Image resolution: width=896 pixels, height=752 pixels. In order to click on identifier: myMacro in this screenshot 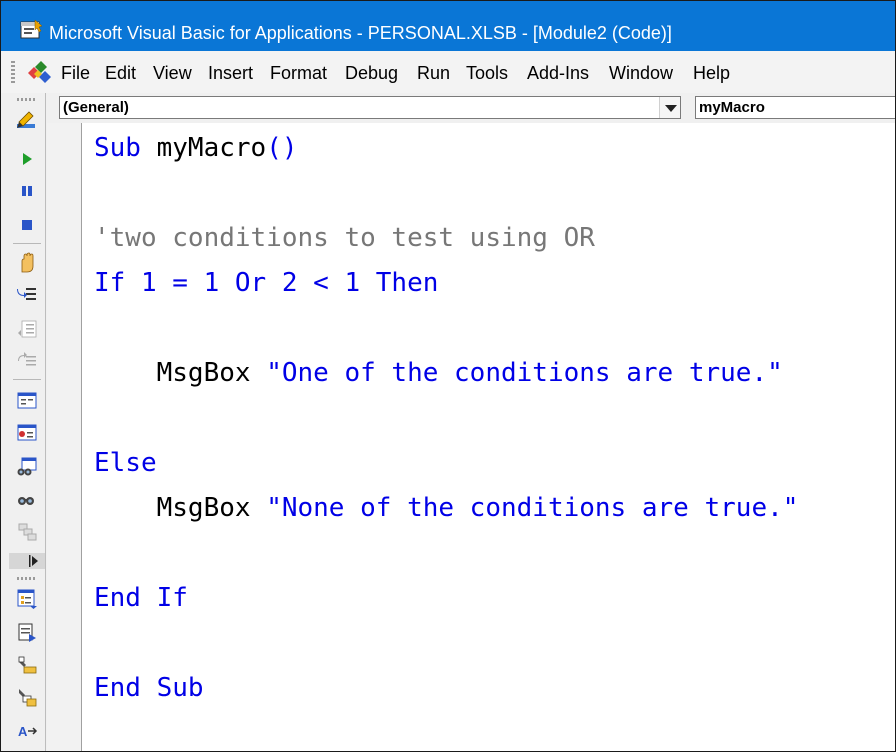, I will do `click(203, 148)`.